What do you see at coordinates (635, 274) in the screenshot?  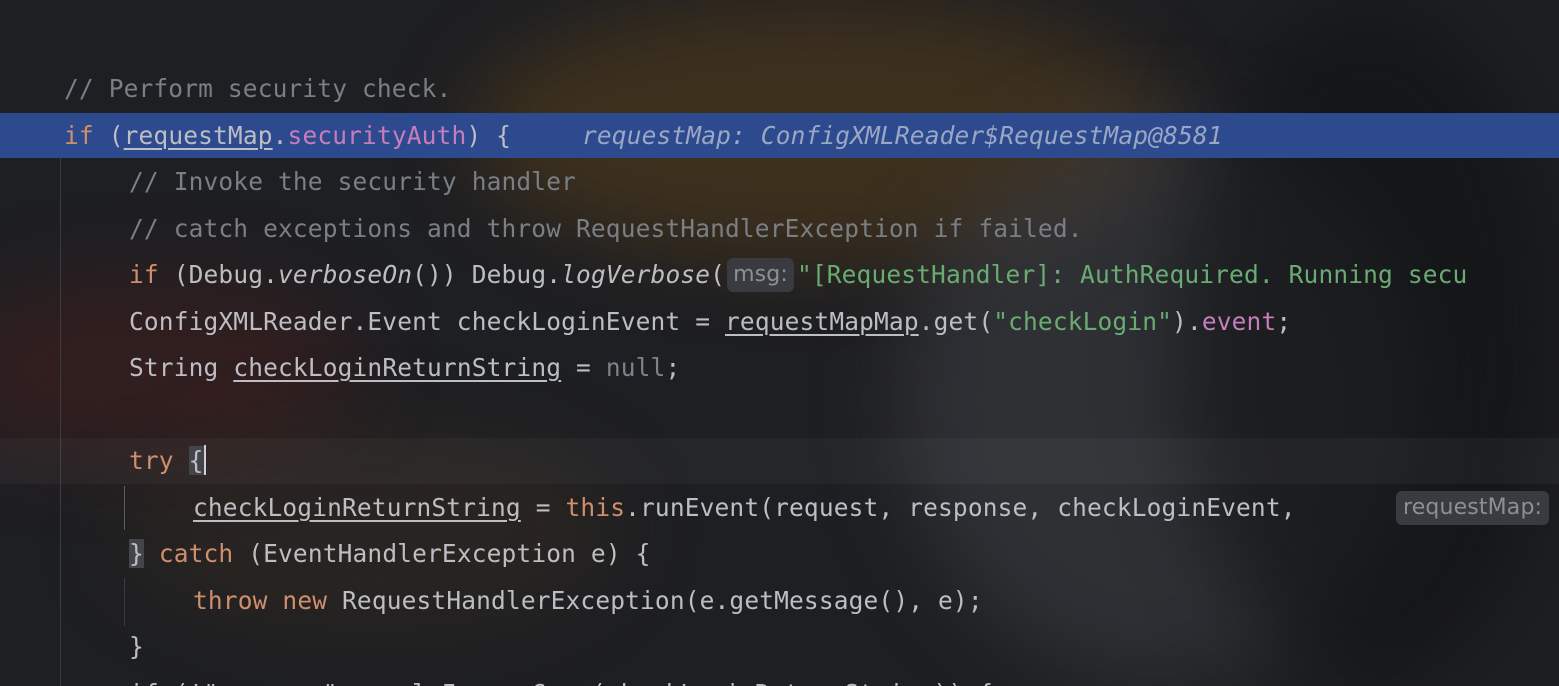 I see `method-logverbose: logVerbose` at bounding box center [635, 274].